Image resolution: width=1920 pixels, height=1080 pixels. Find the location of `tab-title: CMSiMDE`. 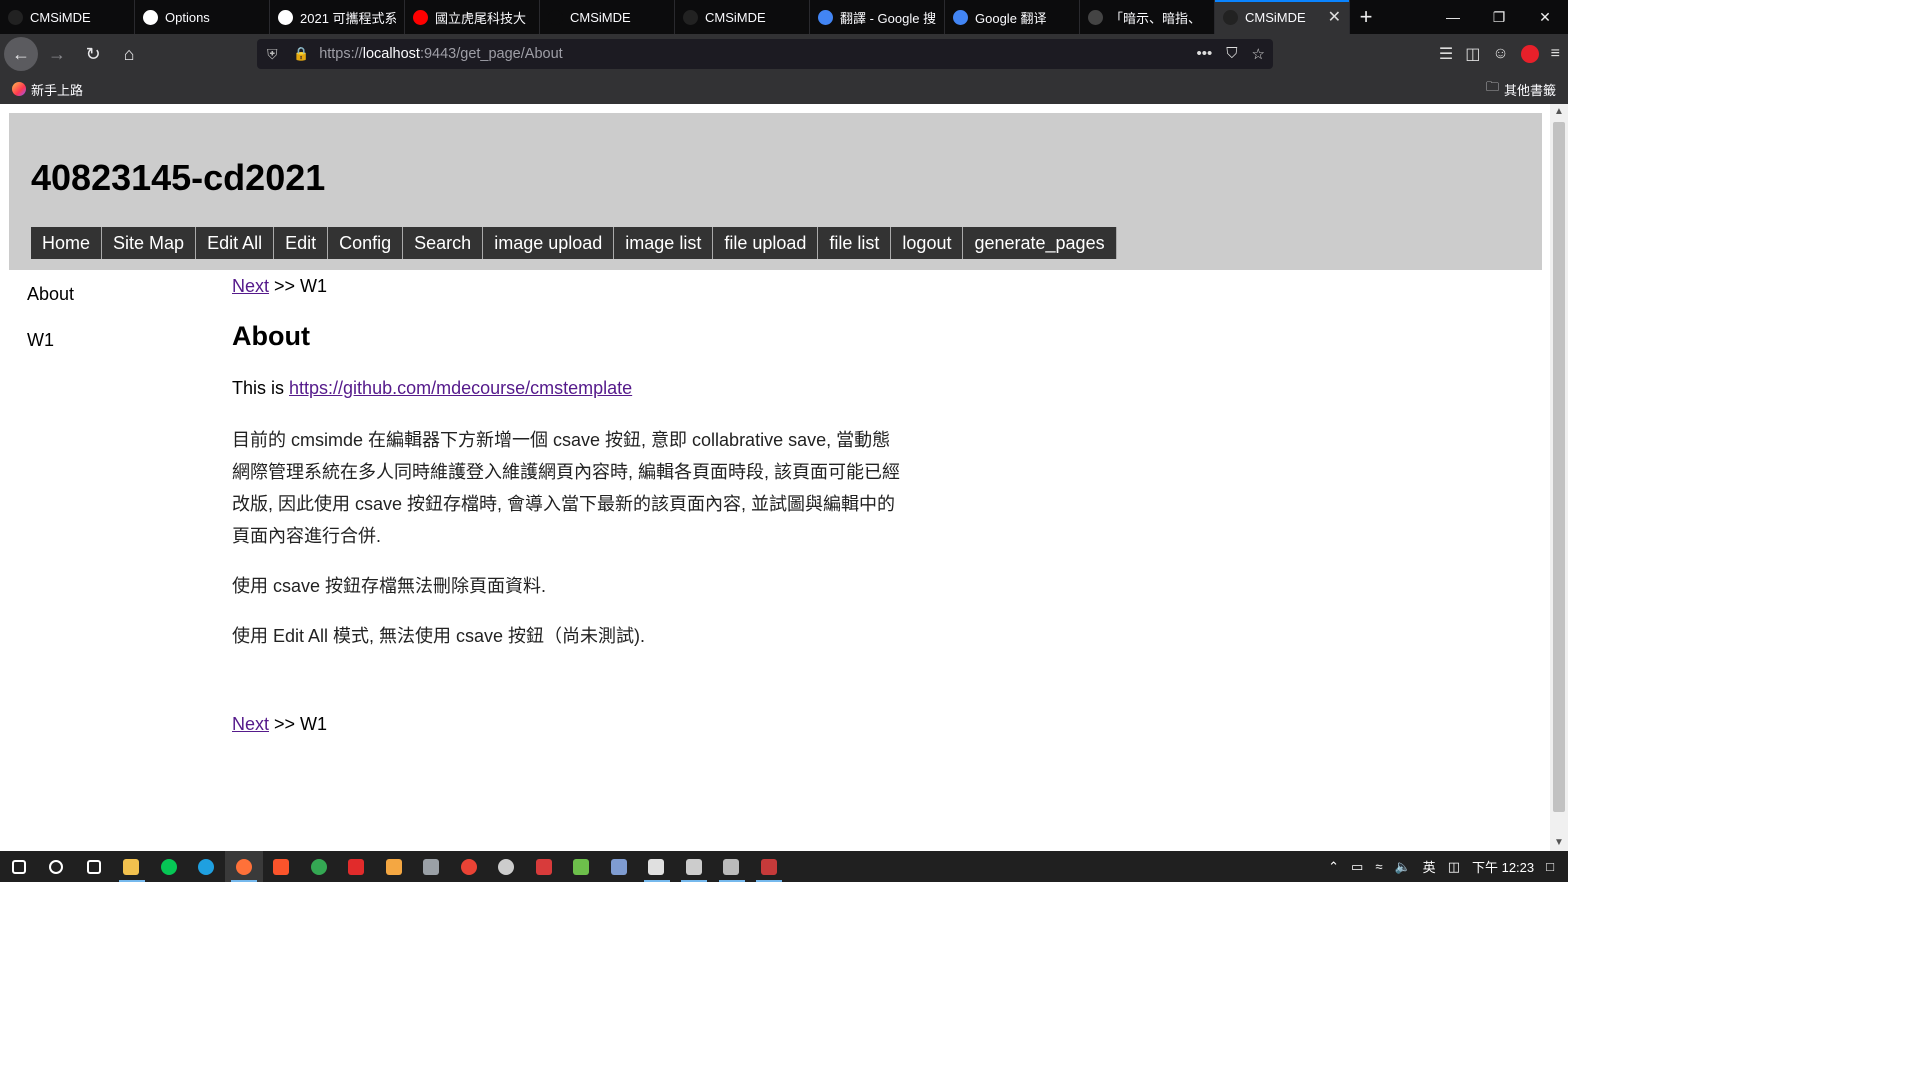

tab-title: CMSiMDE is located at coordinates (600, 17).